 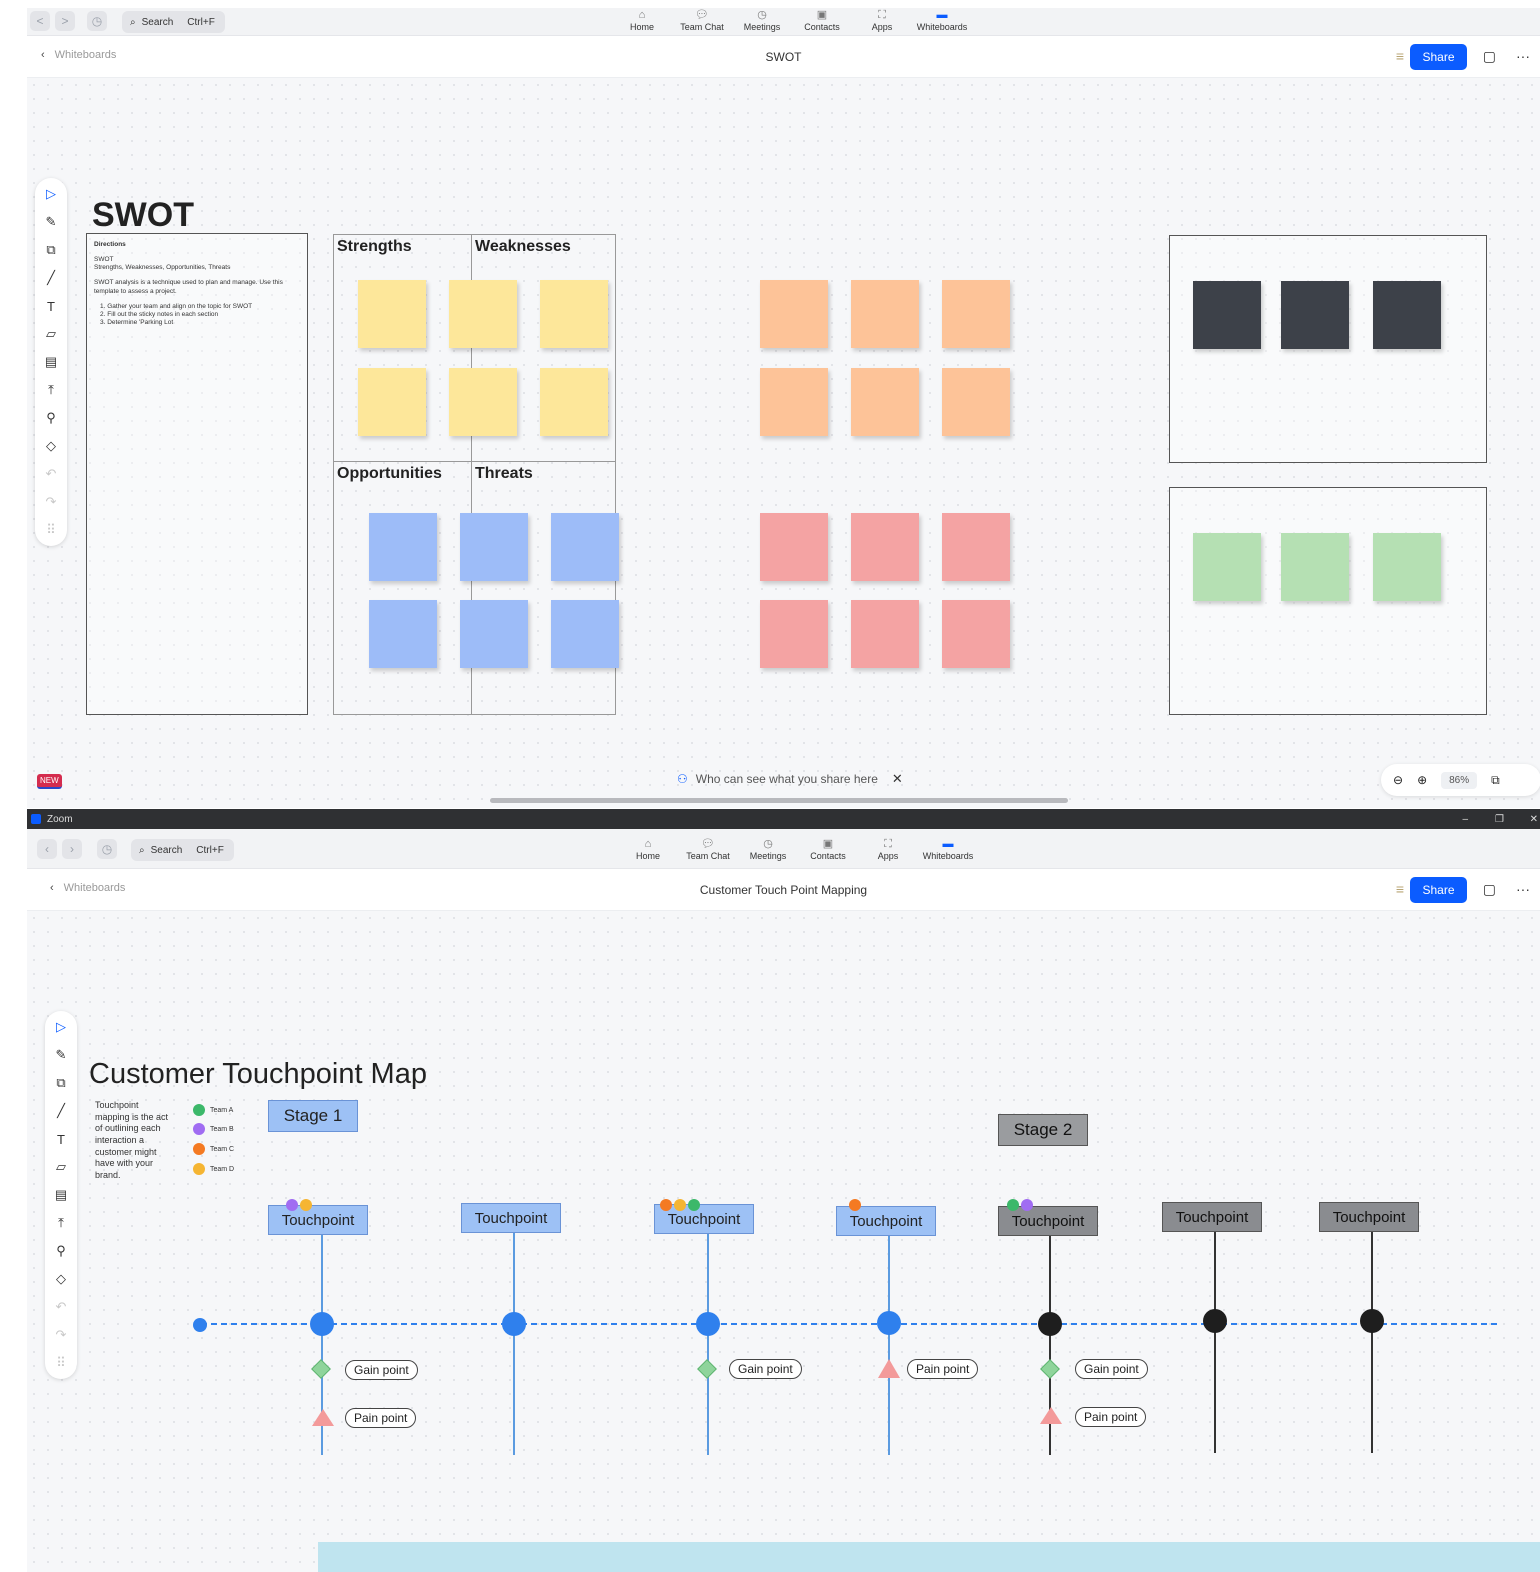 What do you see at coordinates (1534, 819) in the screenshot?
I see `close-window-icon: ✕` at bounding box center [1534, 819].